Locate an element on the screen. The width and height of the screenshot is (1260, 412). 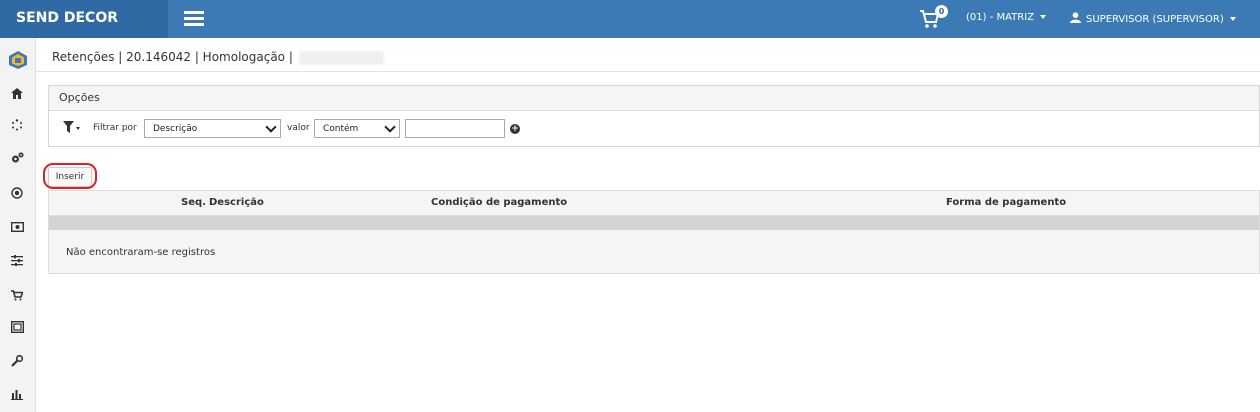
operator-select: Contém is located at coordinates (357, 128).